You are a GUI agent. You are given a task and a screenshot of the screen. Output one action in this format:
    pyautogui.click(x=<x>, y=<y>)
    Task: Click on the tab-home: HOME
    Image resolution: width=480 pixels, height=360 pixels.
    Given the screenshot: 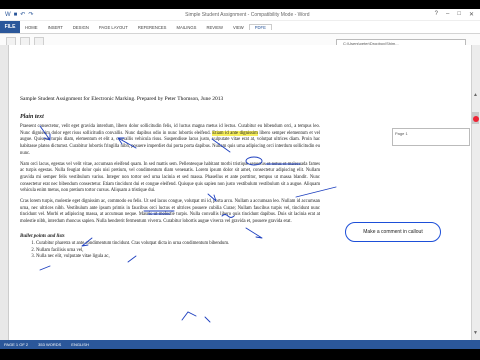 What is the action you would take?
    pyautogui.click(x=31, y=27)
    